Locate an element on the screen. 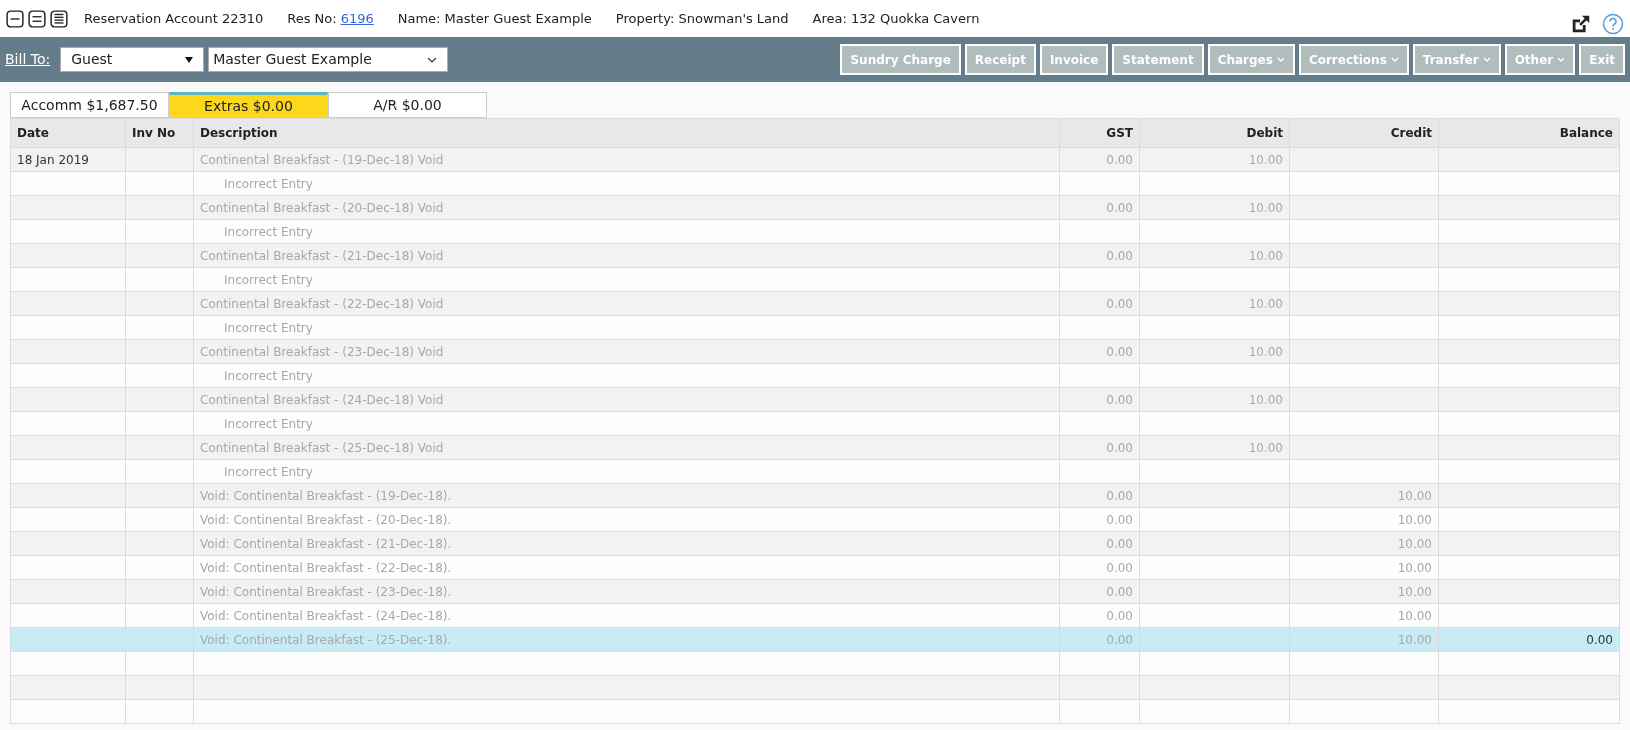  table-row: Continental Breakfast - (20-Dec-18) Void 0.00 10.00 is located at coordinates (815, 208).